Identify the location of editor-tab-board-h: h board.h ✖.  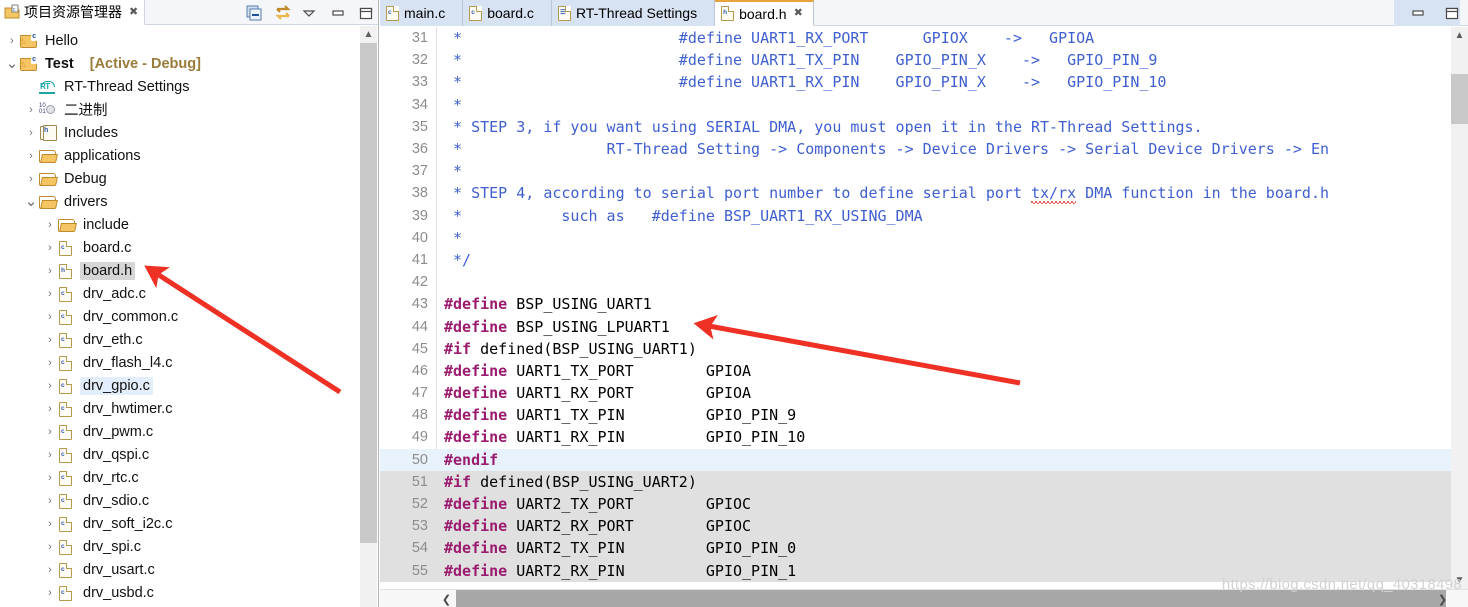
(764, 13).